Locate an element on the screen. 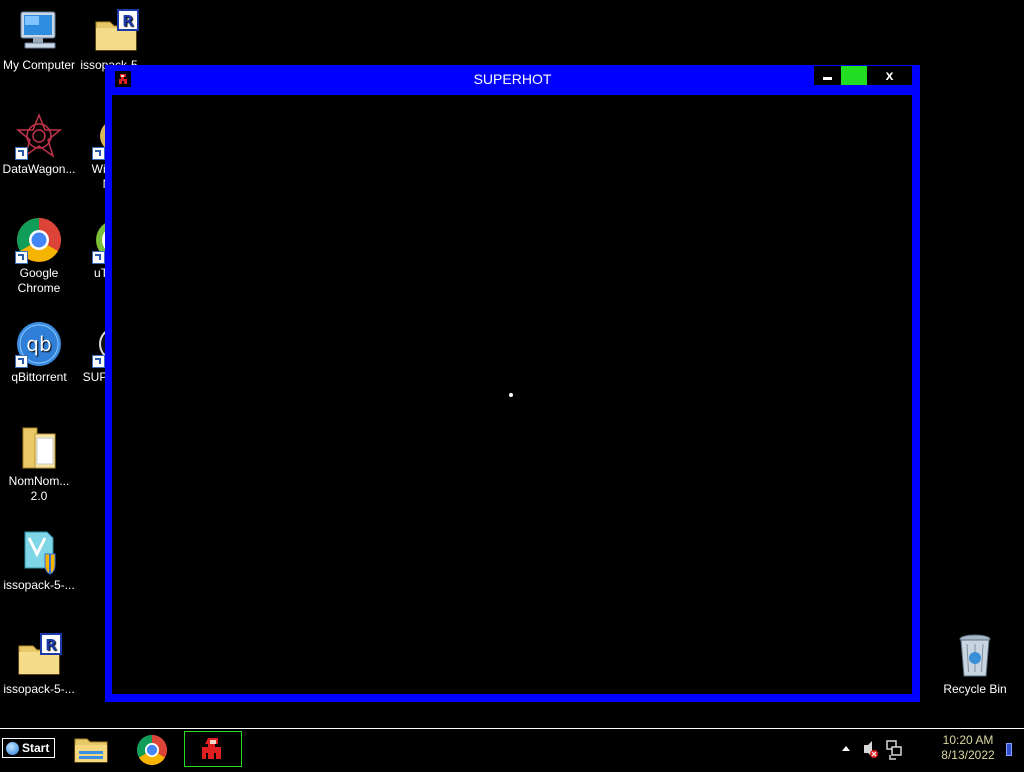 Image resolution: width=1024 pixels, height=772 pixels. recycle-bin-icon is located at coordinates (975, 656).